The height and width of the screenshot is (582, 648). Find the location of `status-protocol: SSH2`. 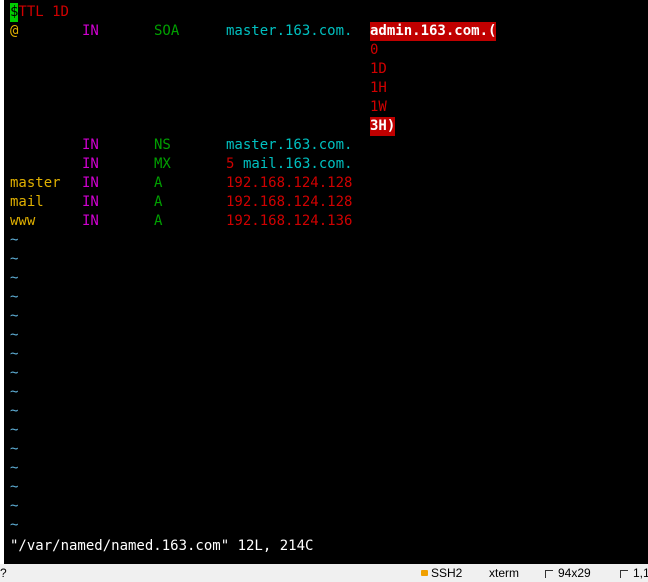

status-protocol: SSH2 is located at coordinates (441, 573).